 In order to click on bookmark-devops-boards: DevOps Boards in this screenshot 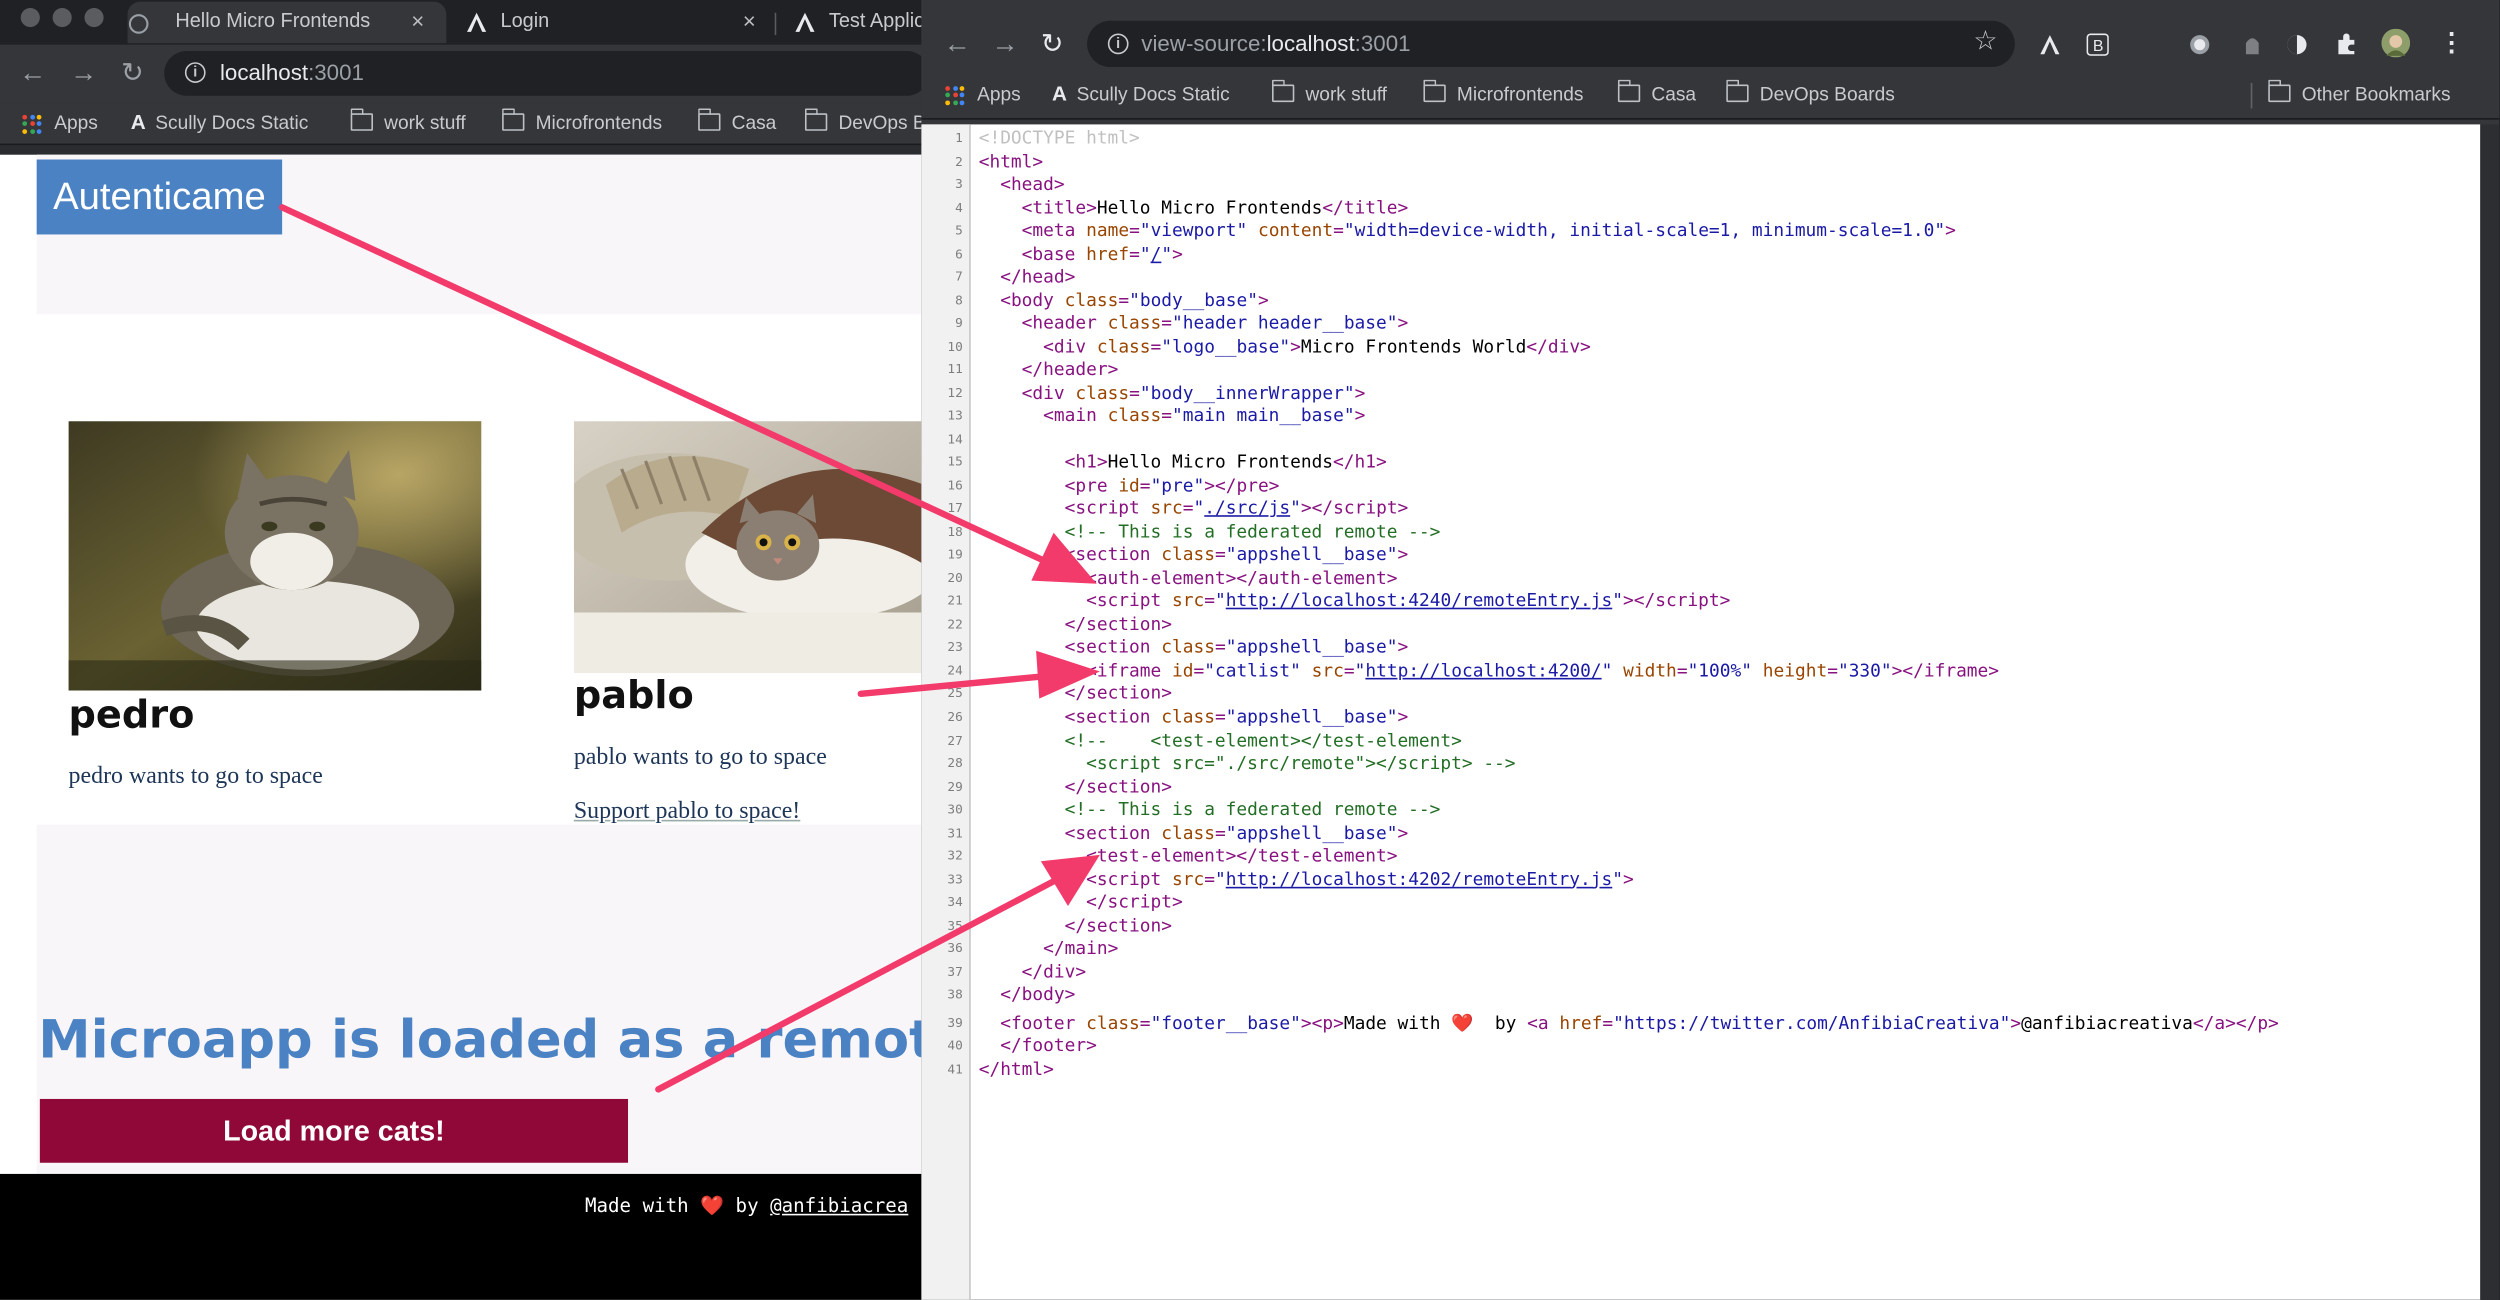, I will do `click(1810, 93)`.